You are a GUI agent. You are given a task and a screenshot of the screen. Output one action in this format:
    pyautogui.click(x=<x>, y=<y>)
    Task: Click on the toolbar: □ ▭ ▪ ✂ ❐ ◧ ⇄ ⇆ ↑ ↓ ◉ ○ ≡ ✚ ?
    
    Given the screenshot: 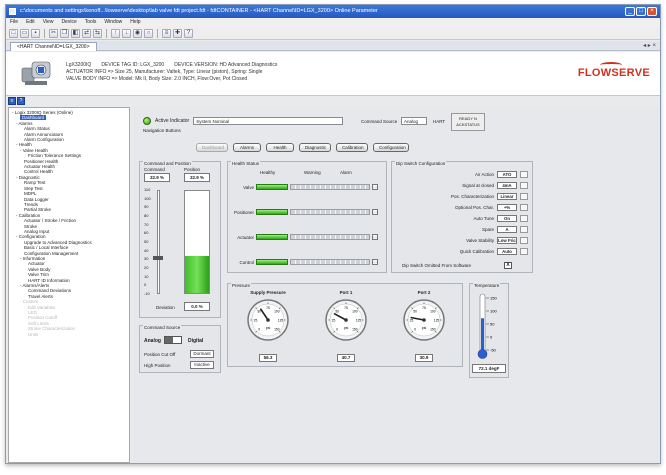 What is the action you would take?
    pyautogui.click(x=333, y=33)
    